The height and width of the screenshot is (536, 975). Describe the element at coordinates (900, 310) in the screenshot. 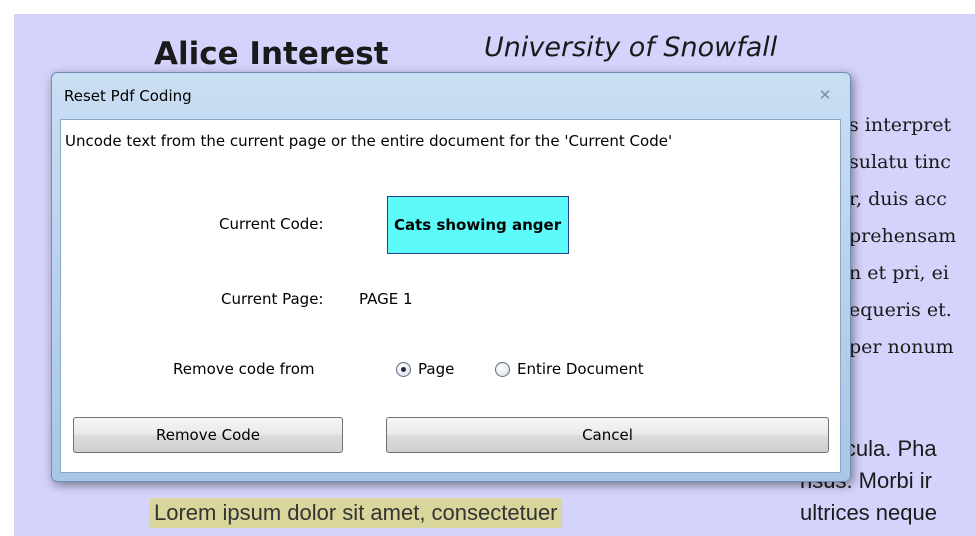

I see `document-text-line: equeris et.` at that location.